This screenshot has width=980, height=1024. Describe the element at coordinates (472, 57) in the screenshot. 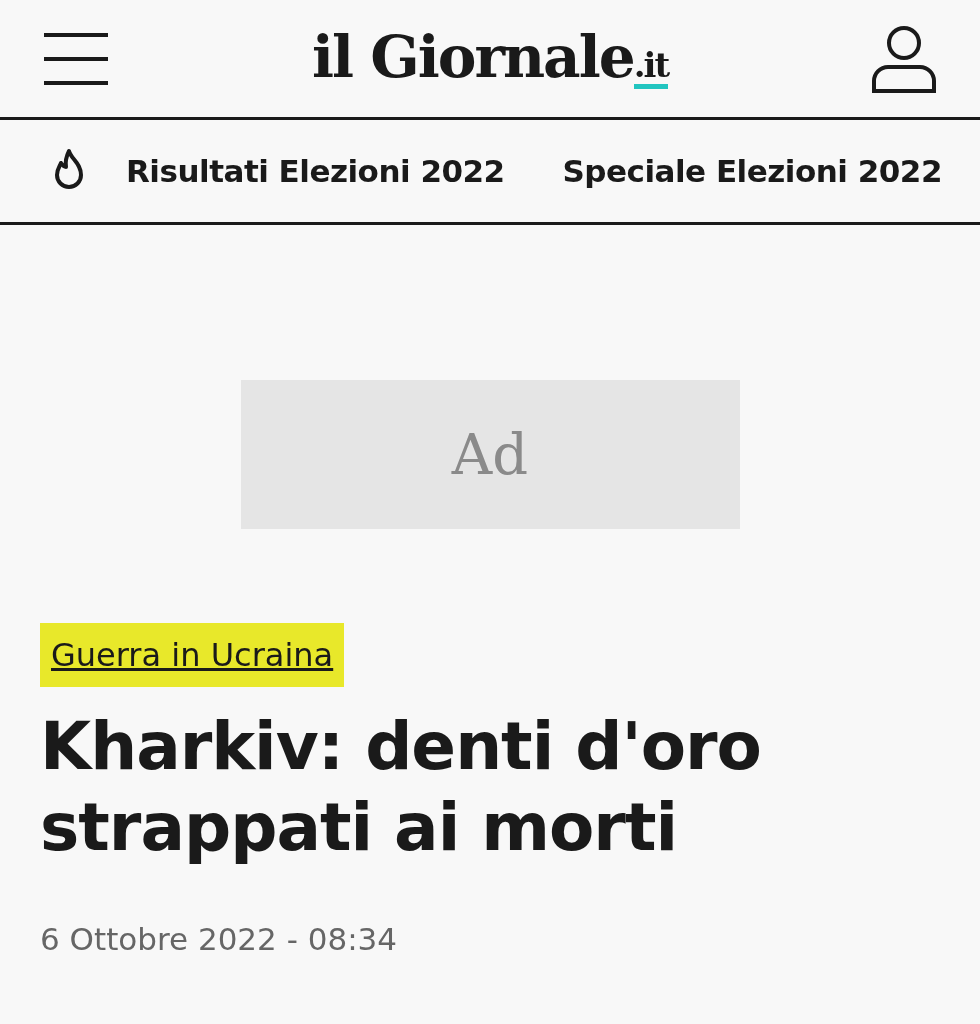

I see `logo-name: il Giornale` at that location.